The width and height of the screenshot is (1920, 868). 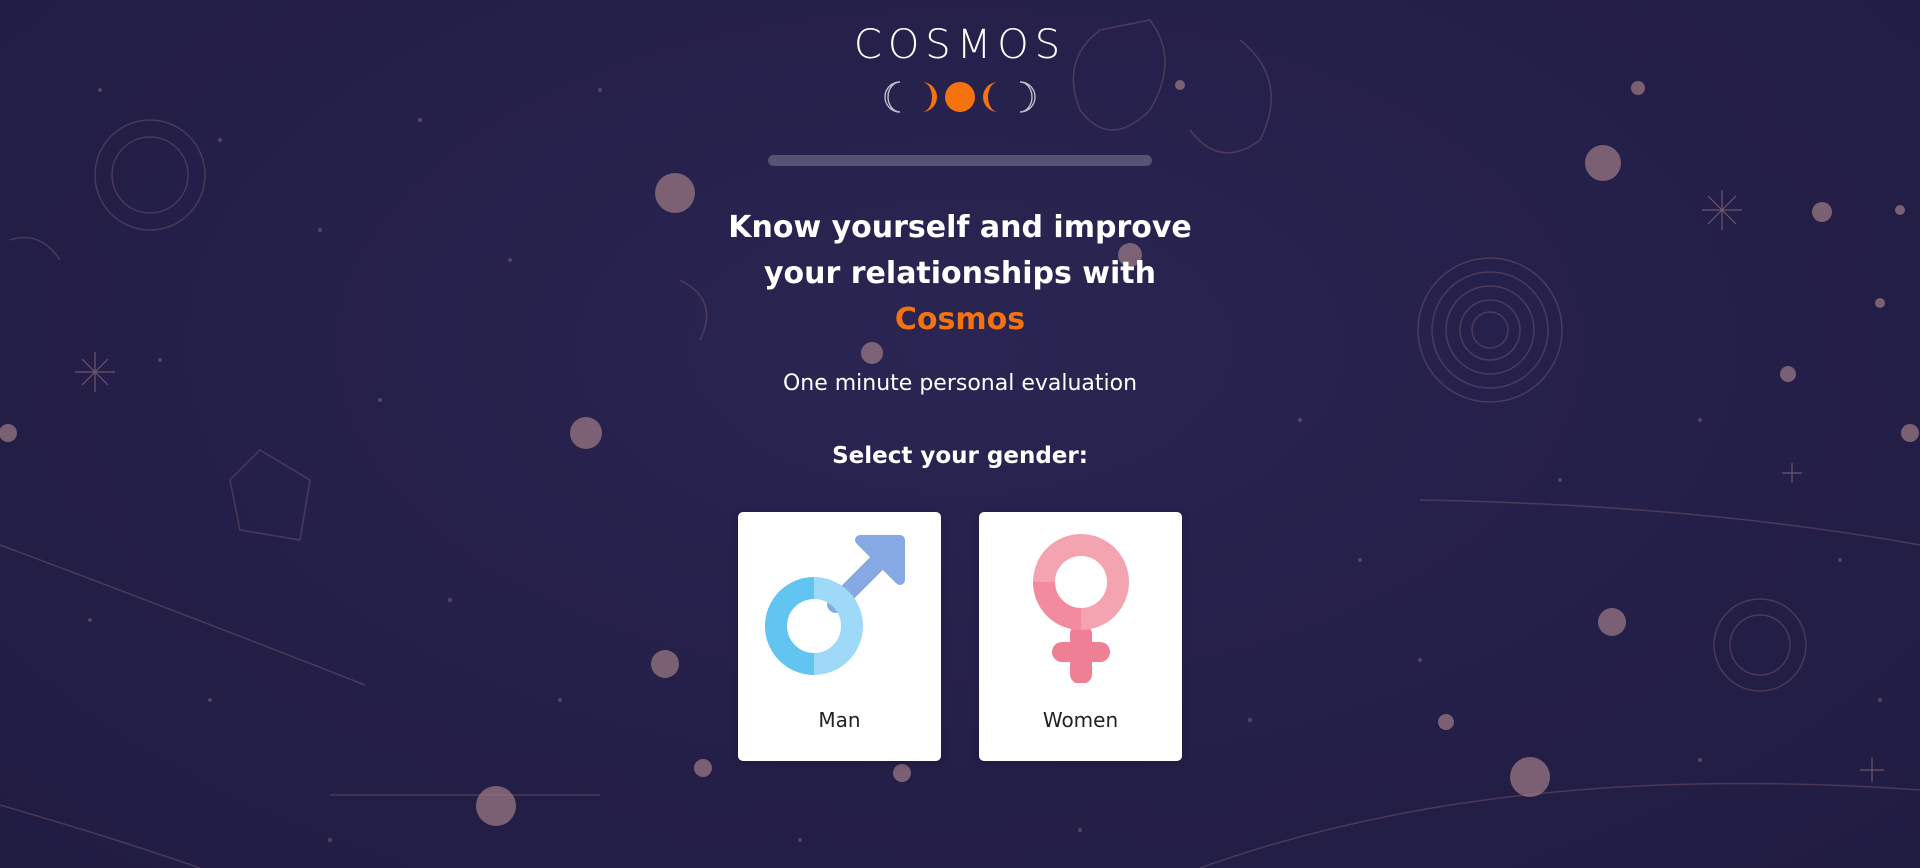 I want to click on moon-phases-logo, so click(x=960, y=97).